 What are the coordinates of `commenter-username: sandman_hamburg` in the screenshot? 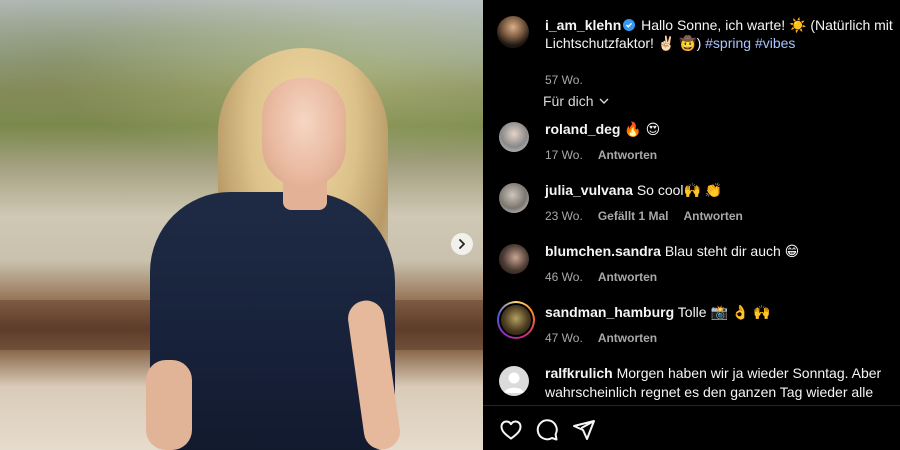 It's located at (609, 312).